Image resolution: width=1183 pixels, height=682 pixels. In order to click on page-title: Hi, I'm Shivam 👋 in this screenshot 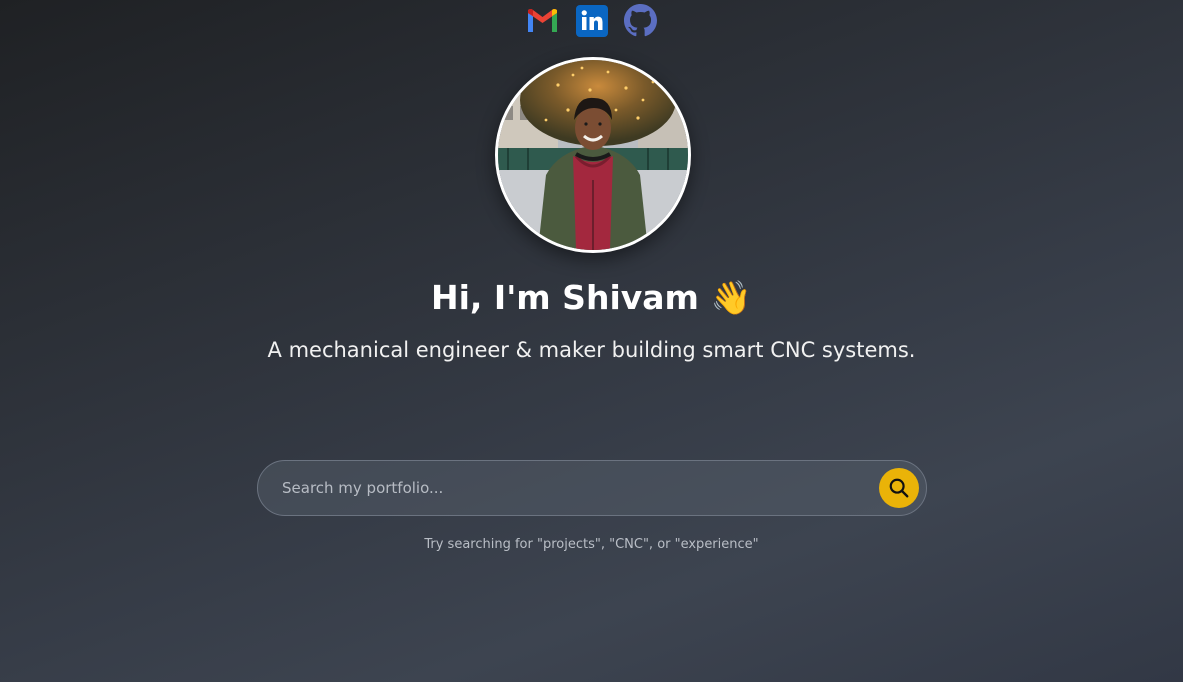, I will do `click(591, 298)`.